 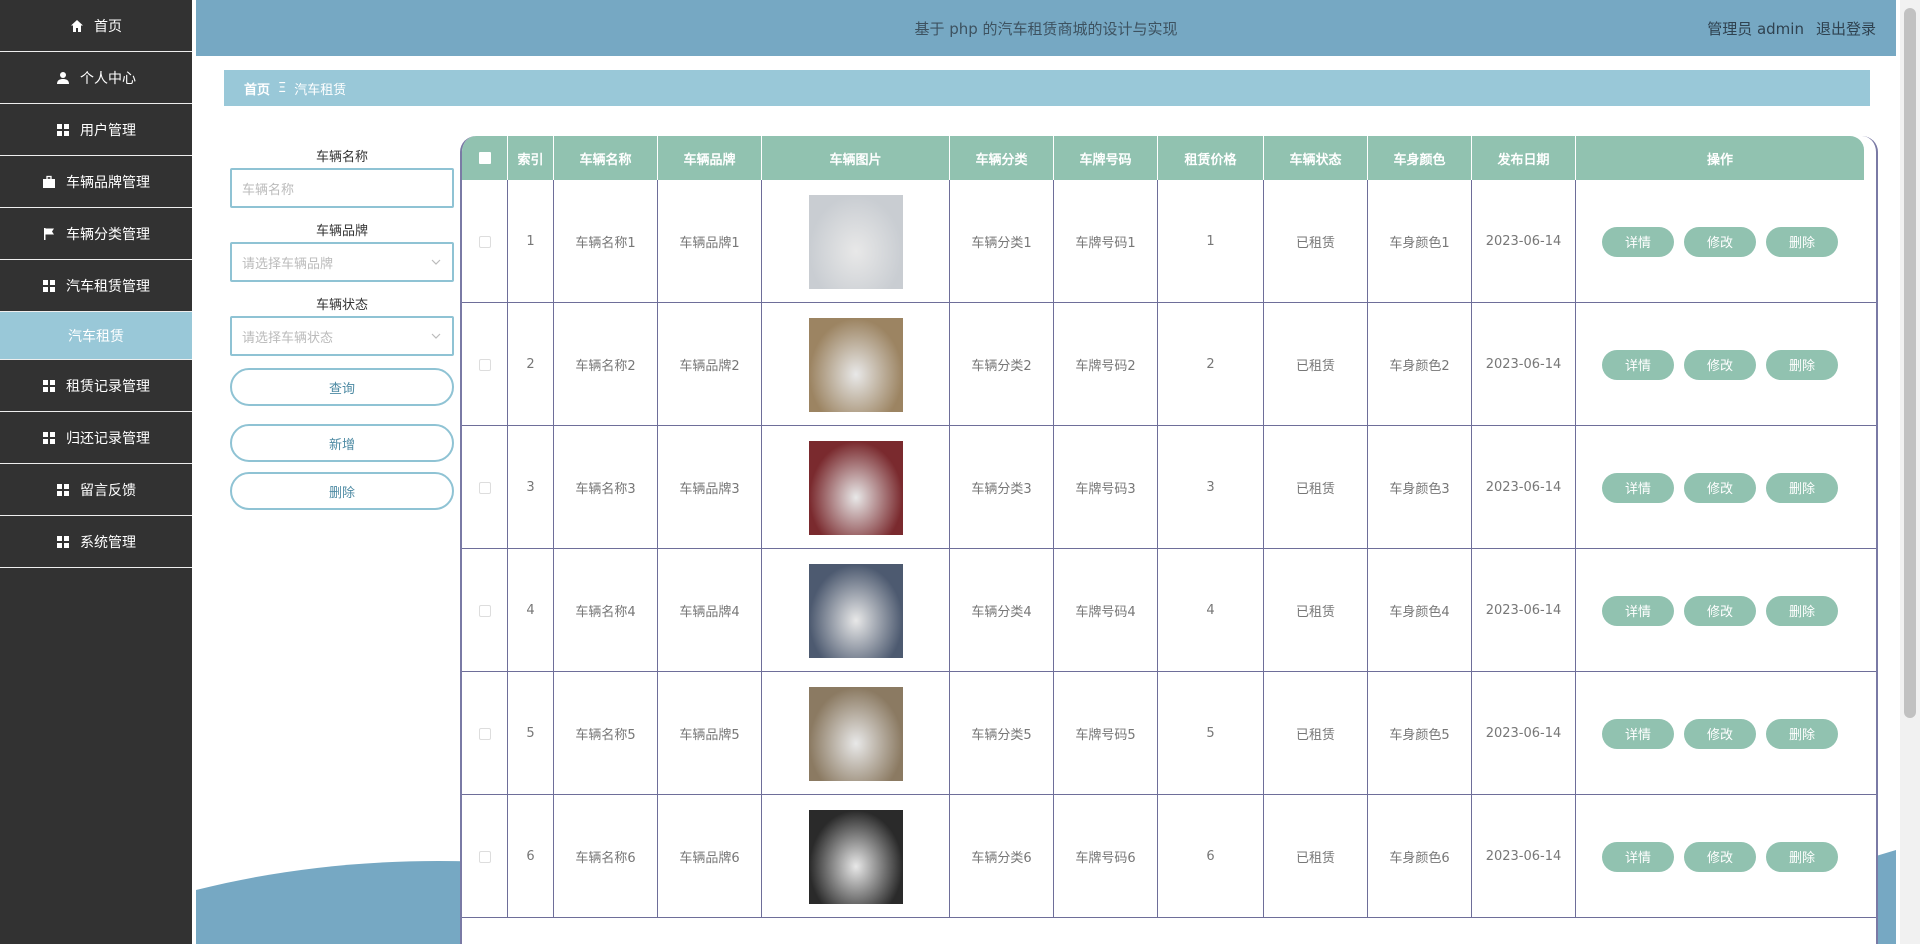 I want to click on sidebar-item: 用户管理, so click(x=96, y=130).